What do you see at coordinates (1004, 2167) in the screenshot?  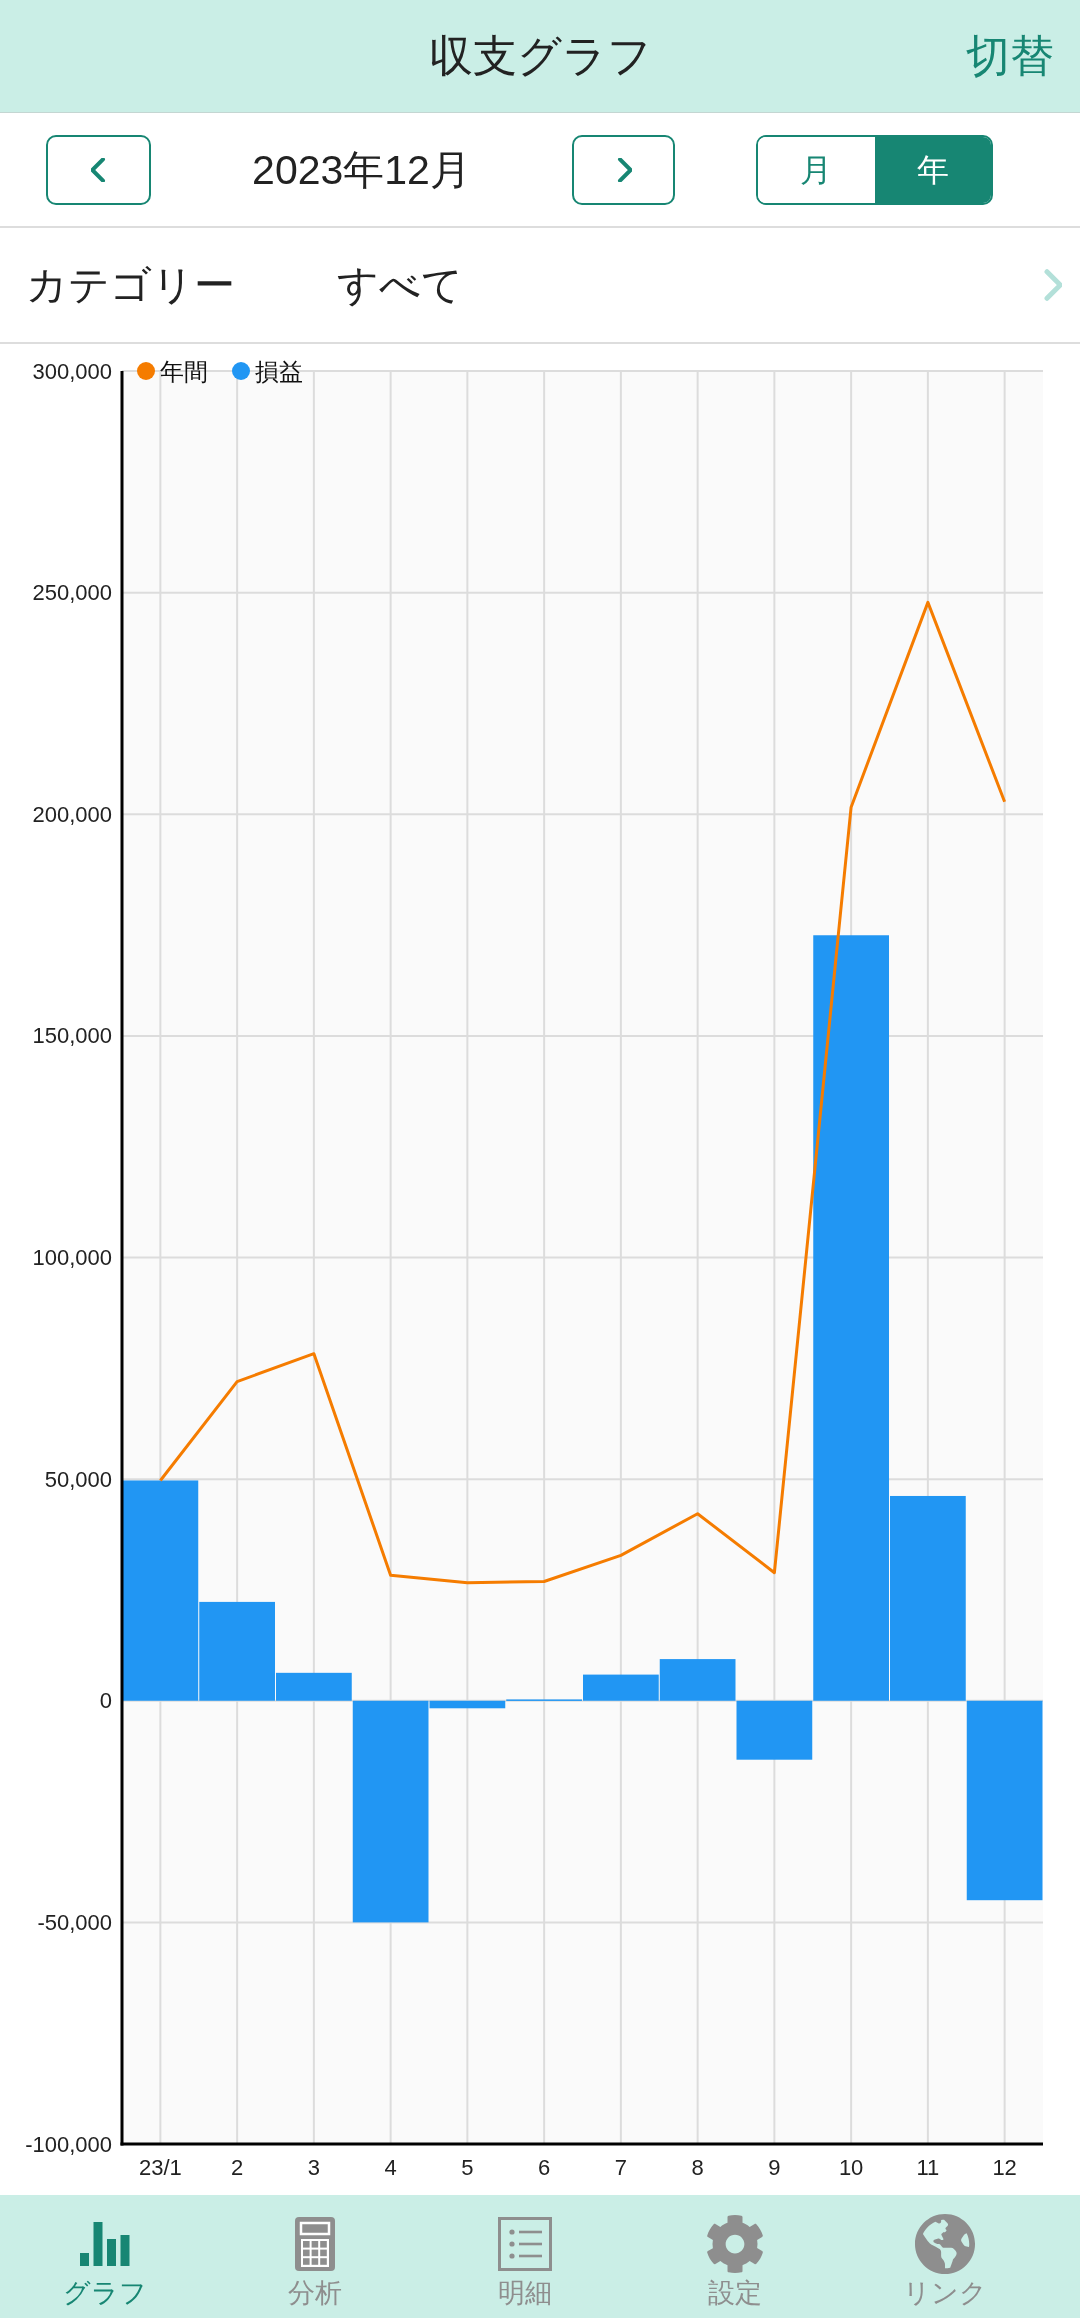 I see `x-axis-label: 12` at bounding box center [1004, 2167].